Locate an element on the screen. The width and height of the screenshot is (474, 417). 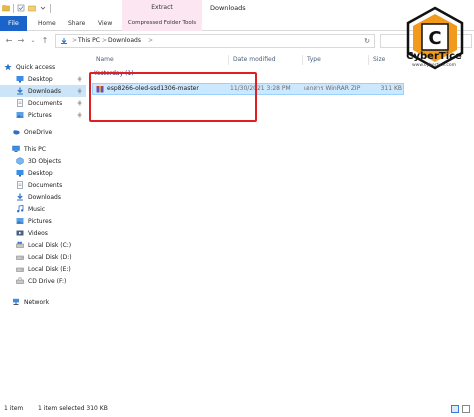
annotation-highlight-box is located at coordinates (173, 97).